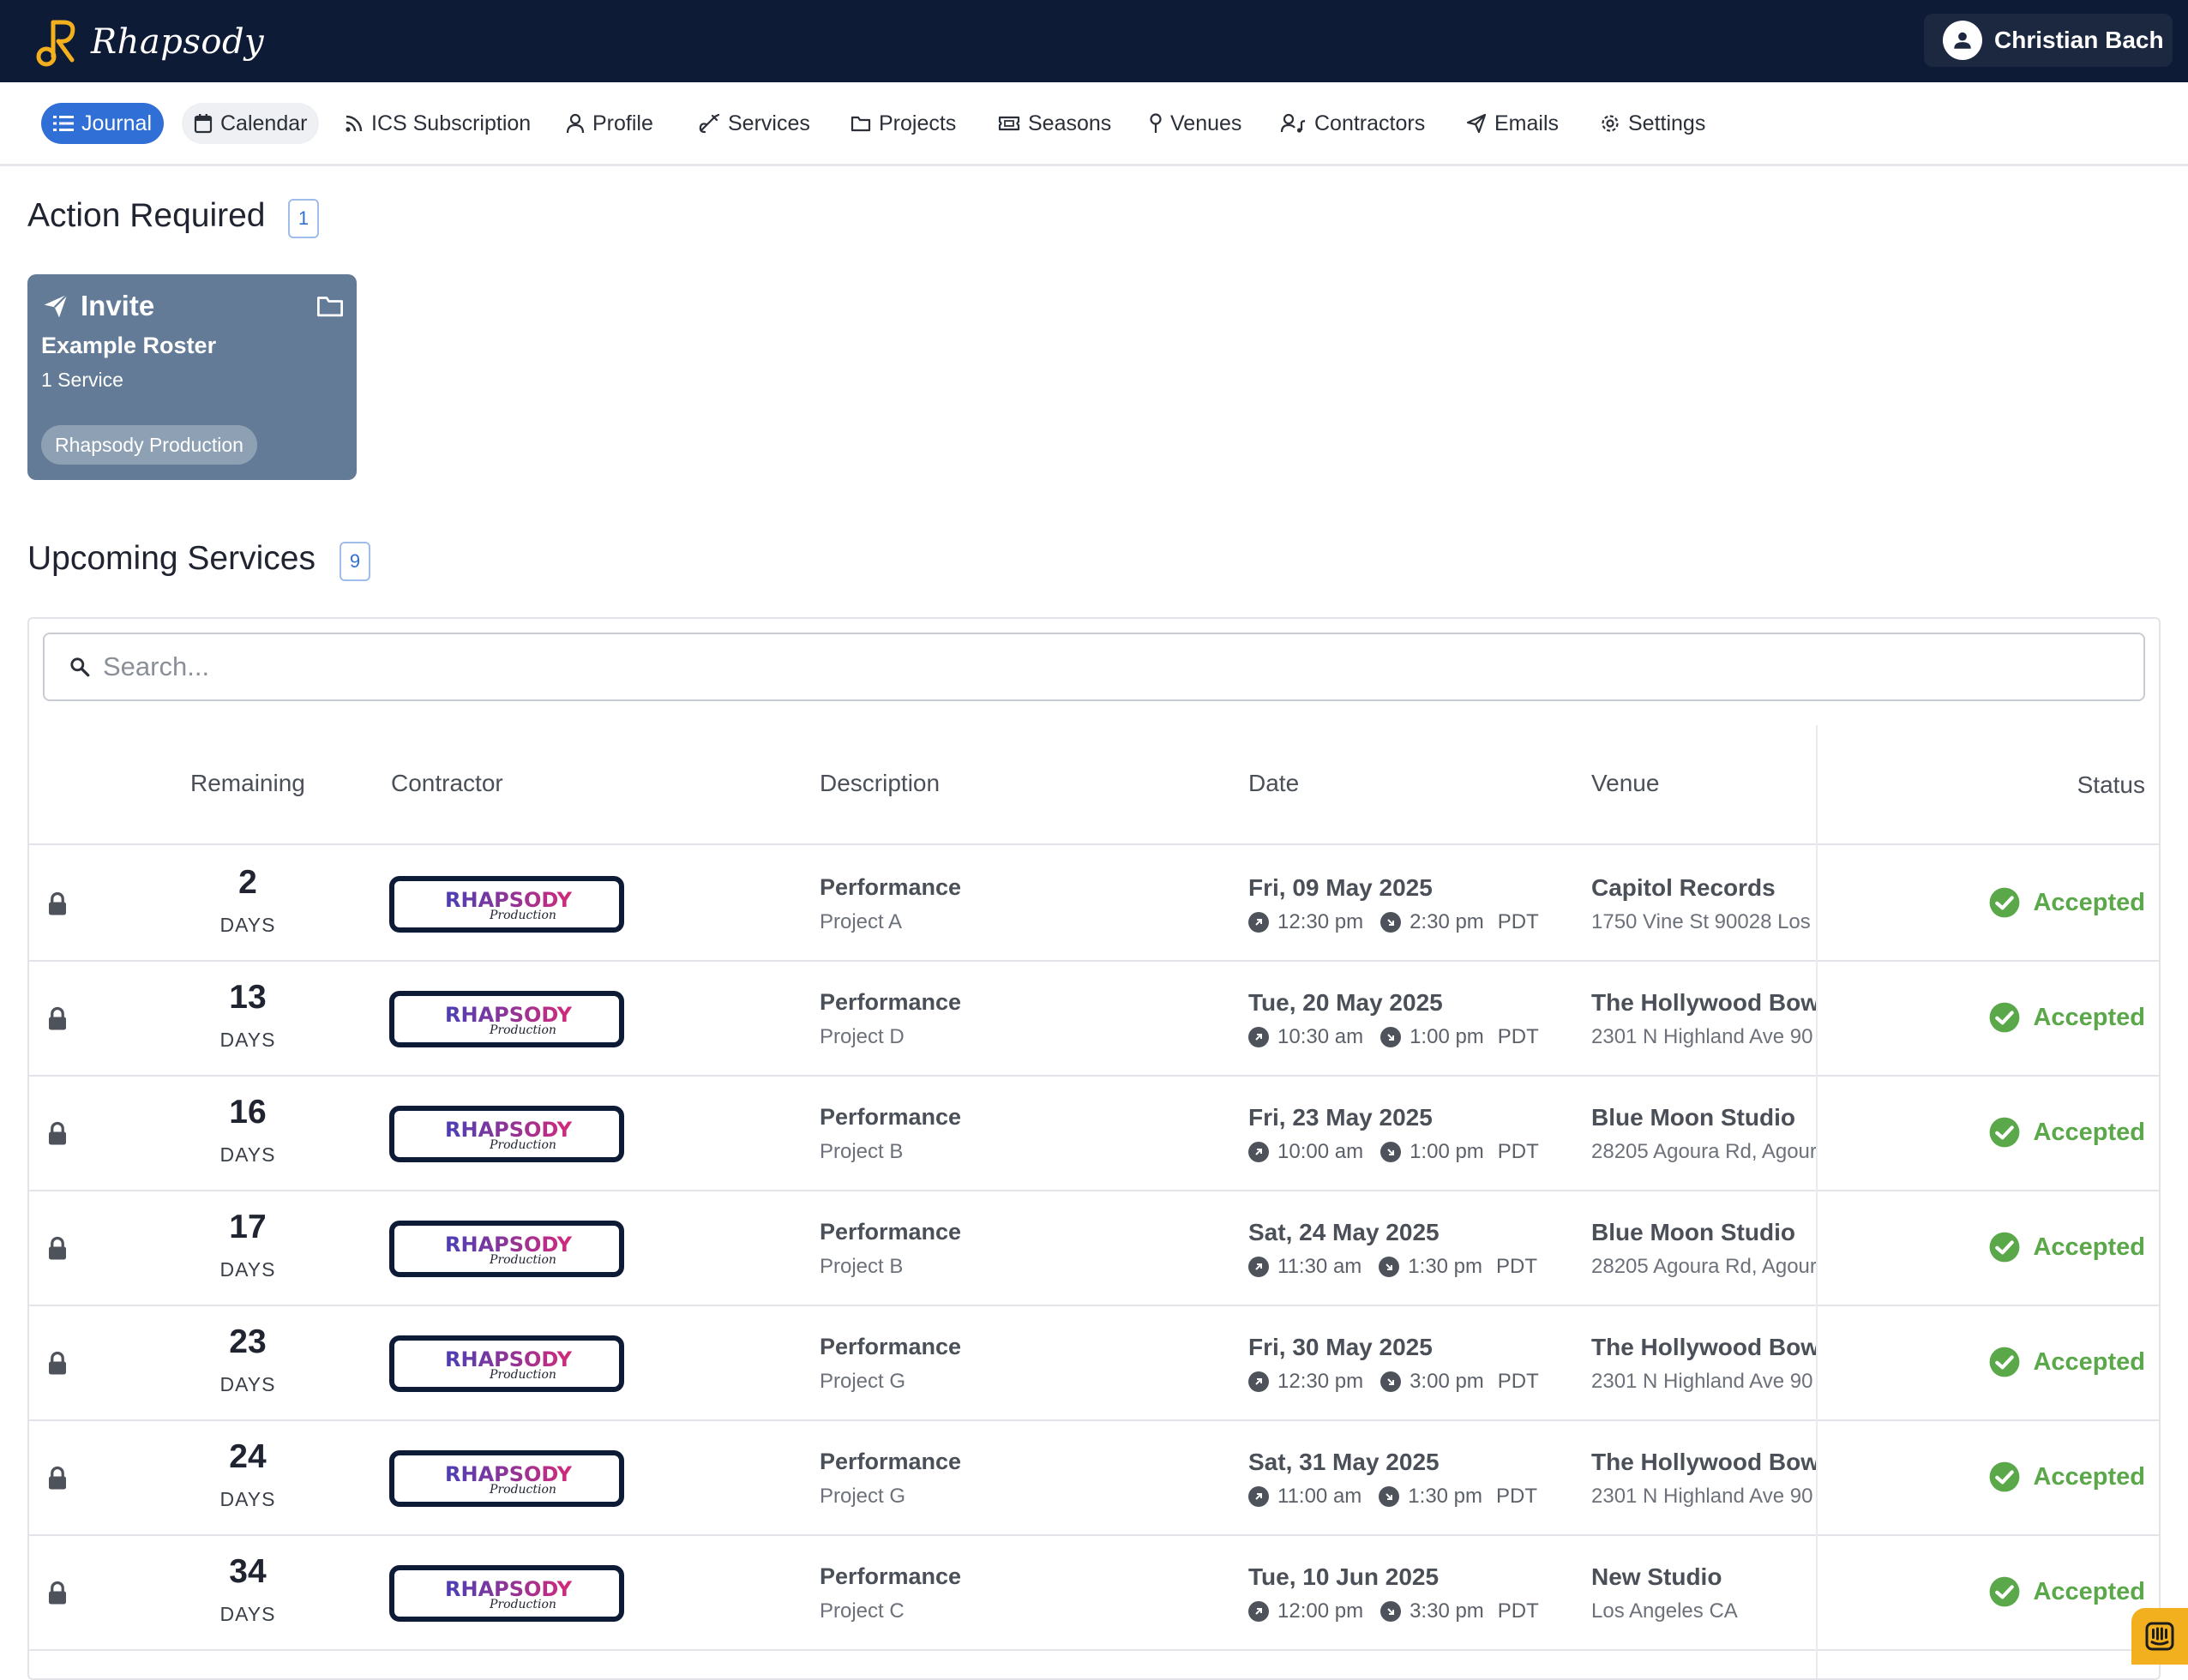 The width and height of the screenshot is (2188, 1680). Describe the element at coordinates (116, 123) in the screenshot. I see `nav-label: Journal` at that location.